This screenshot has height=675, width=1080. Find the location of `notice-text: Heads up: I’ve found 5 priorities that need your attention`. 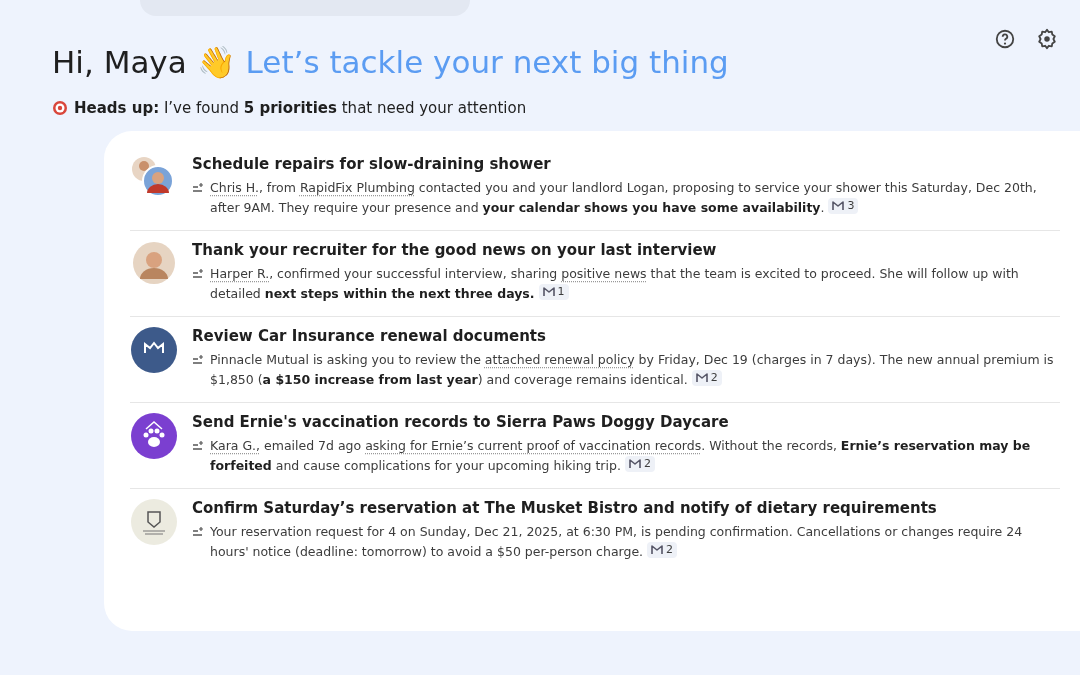

notice-text: Heads up: I’ve found 5 priorities that need your attention is located at coordinates (300, 108).